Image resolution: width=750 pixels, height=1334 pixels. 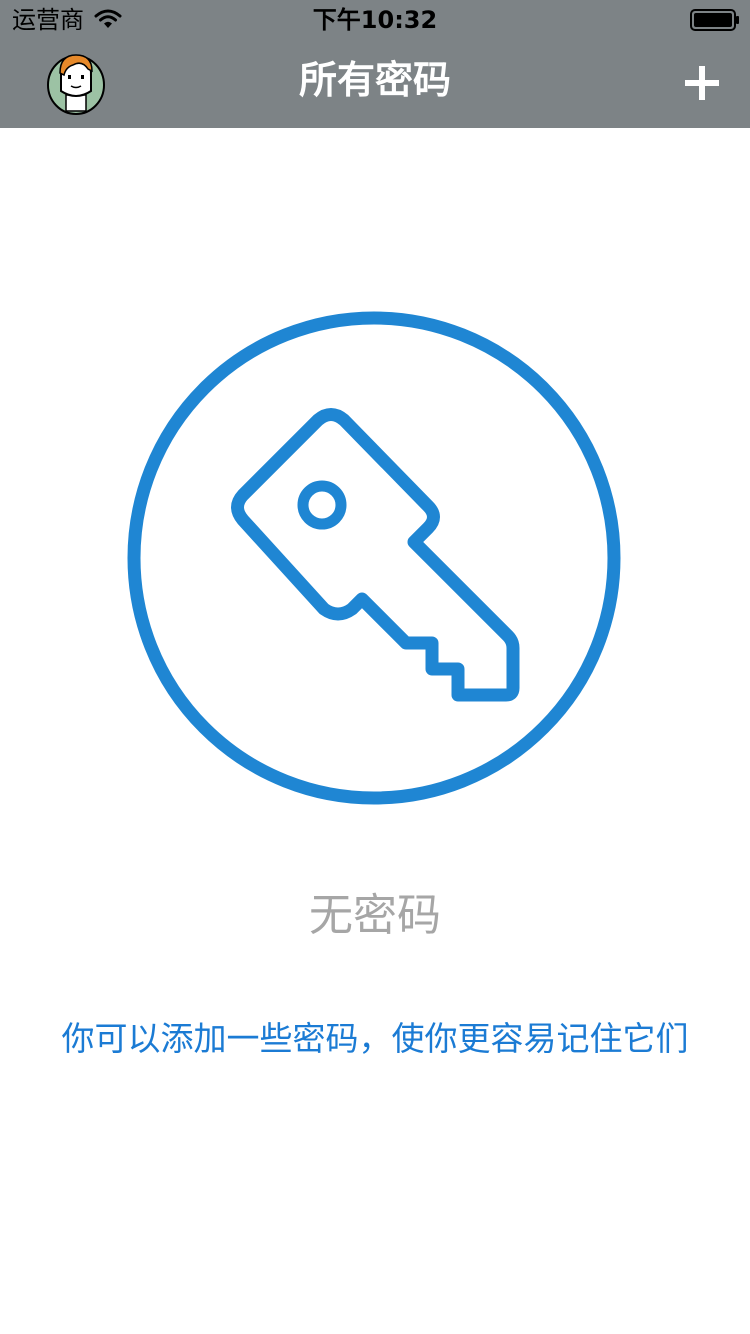 What do you see at coordinates (375, 915) in the screenshot?
I see `empty-state-title: 无密码` at bounding box center [375, 915].